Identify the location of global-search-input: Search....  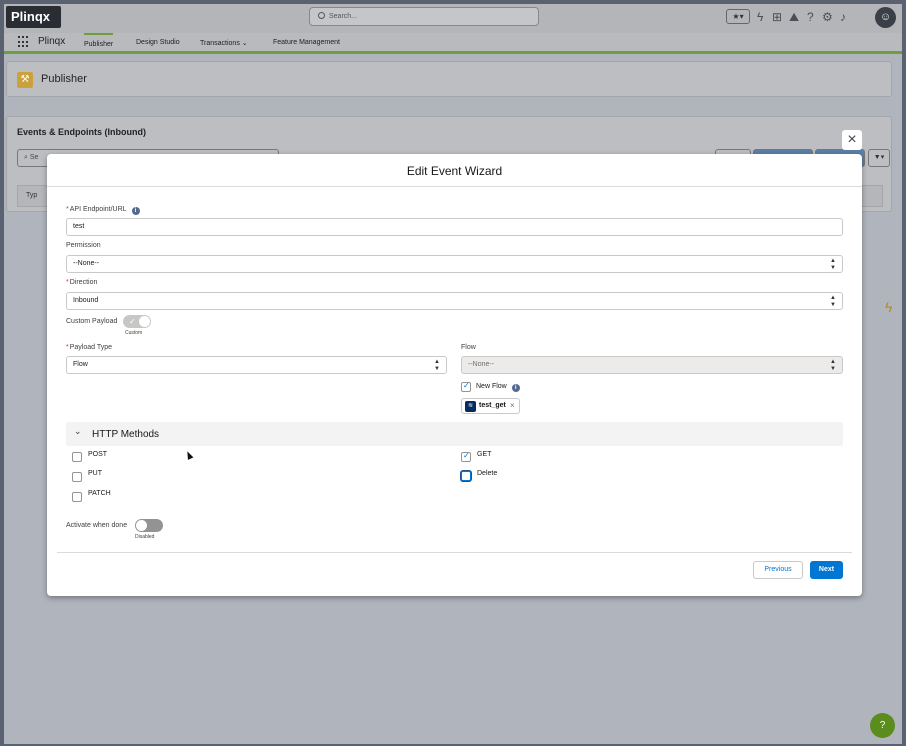
(424, 16).